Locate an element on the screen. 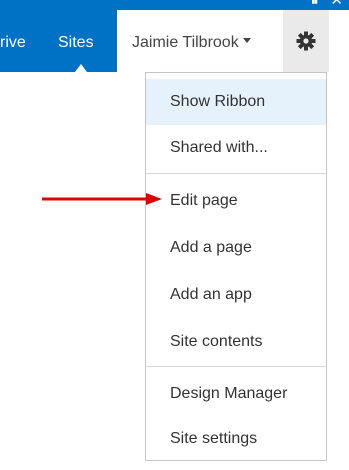  nav-onedrive-link: rive is located at coordinates (13, 43).